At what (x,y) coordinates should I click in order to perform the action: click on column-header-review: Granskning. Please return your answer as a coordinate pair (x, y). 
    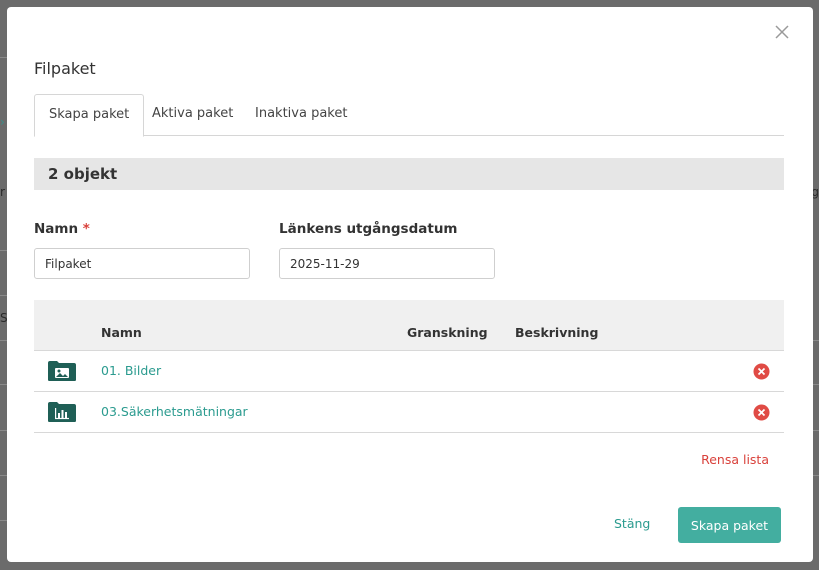
    Looking at the image, I should click on (447, 332).